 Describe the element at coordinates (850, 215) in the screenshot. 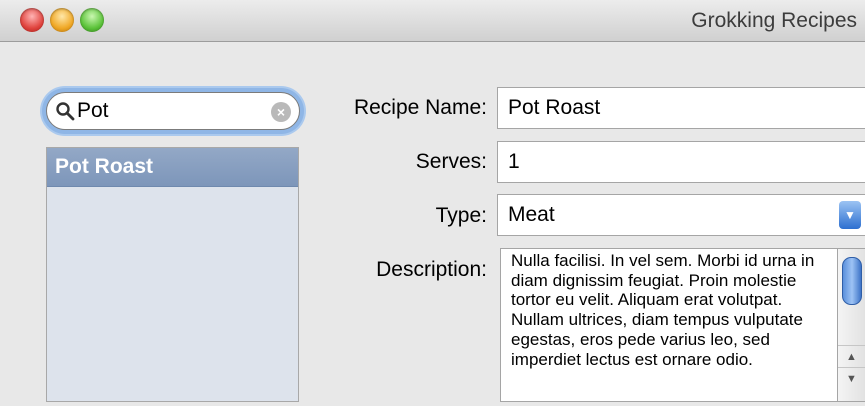

I see `chevron-down-icon: ▼` at that location.